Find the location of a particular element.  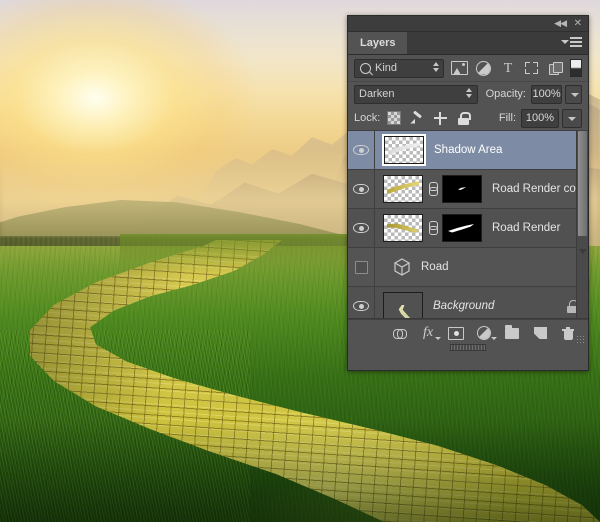

panel-resize-grip is located at coordinates (580, 339).